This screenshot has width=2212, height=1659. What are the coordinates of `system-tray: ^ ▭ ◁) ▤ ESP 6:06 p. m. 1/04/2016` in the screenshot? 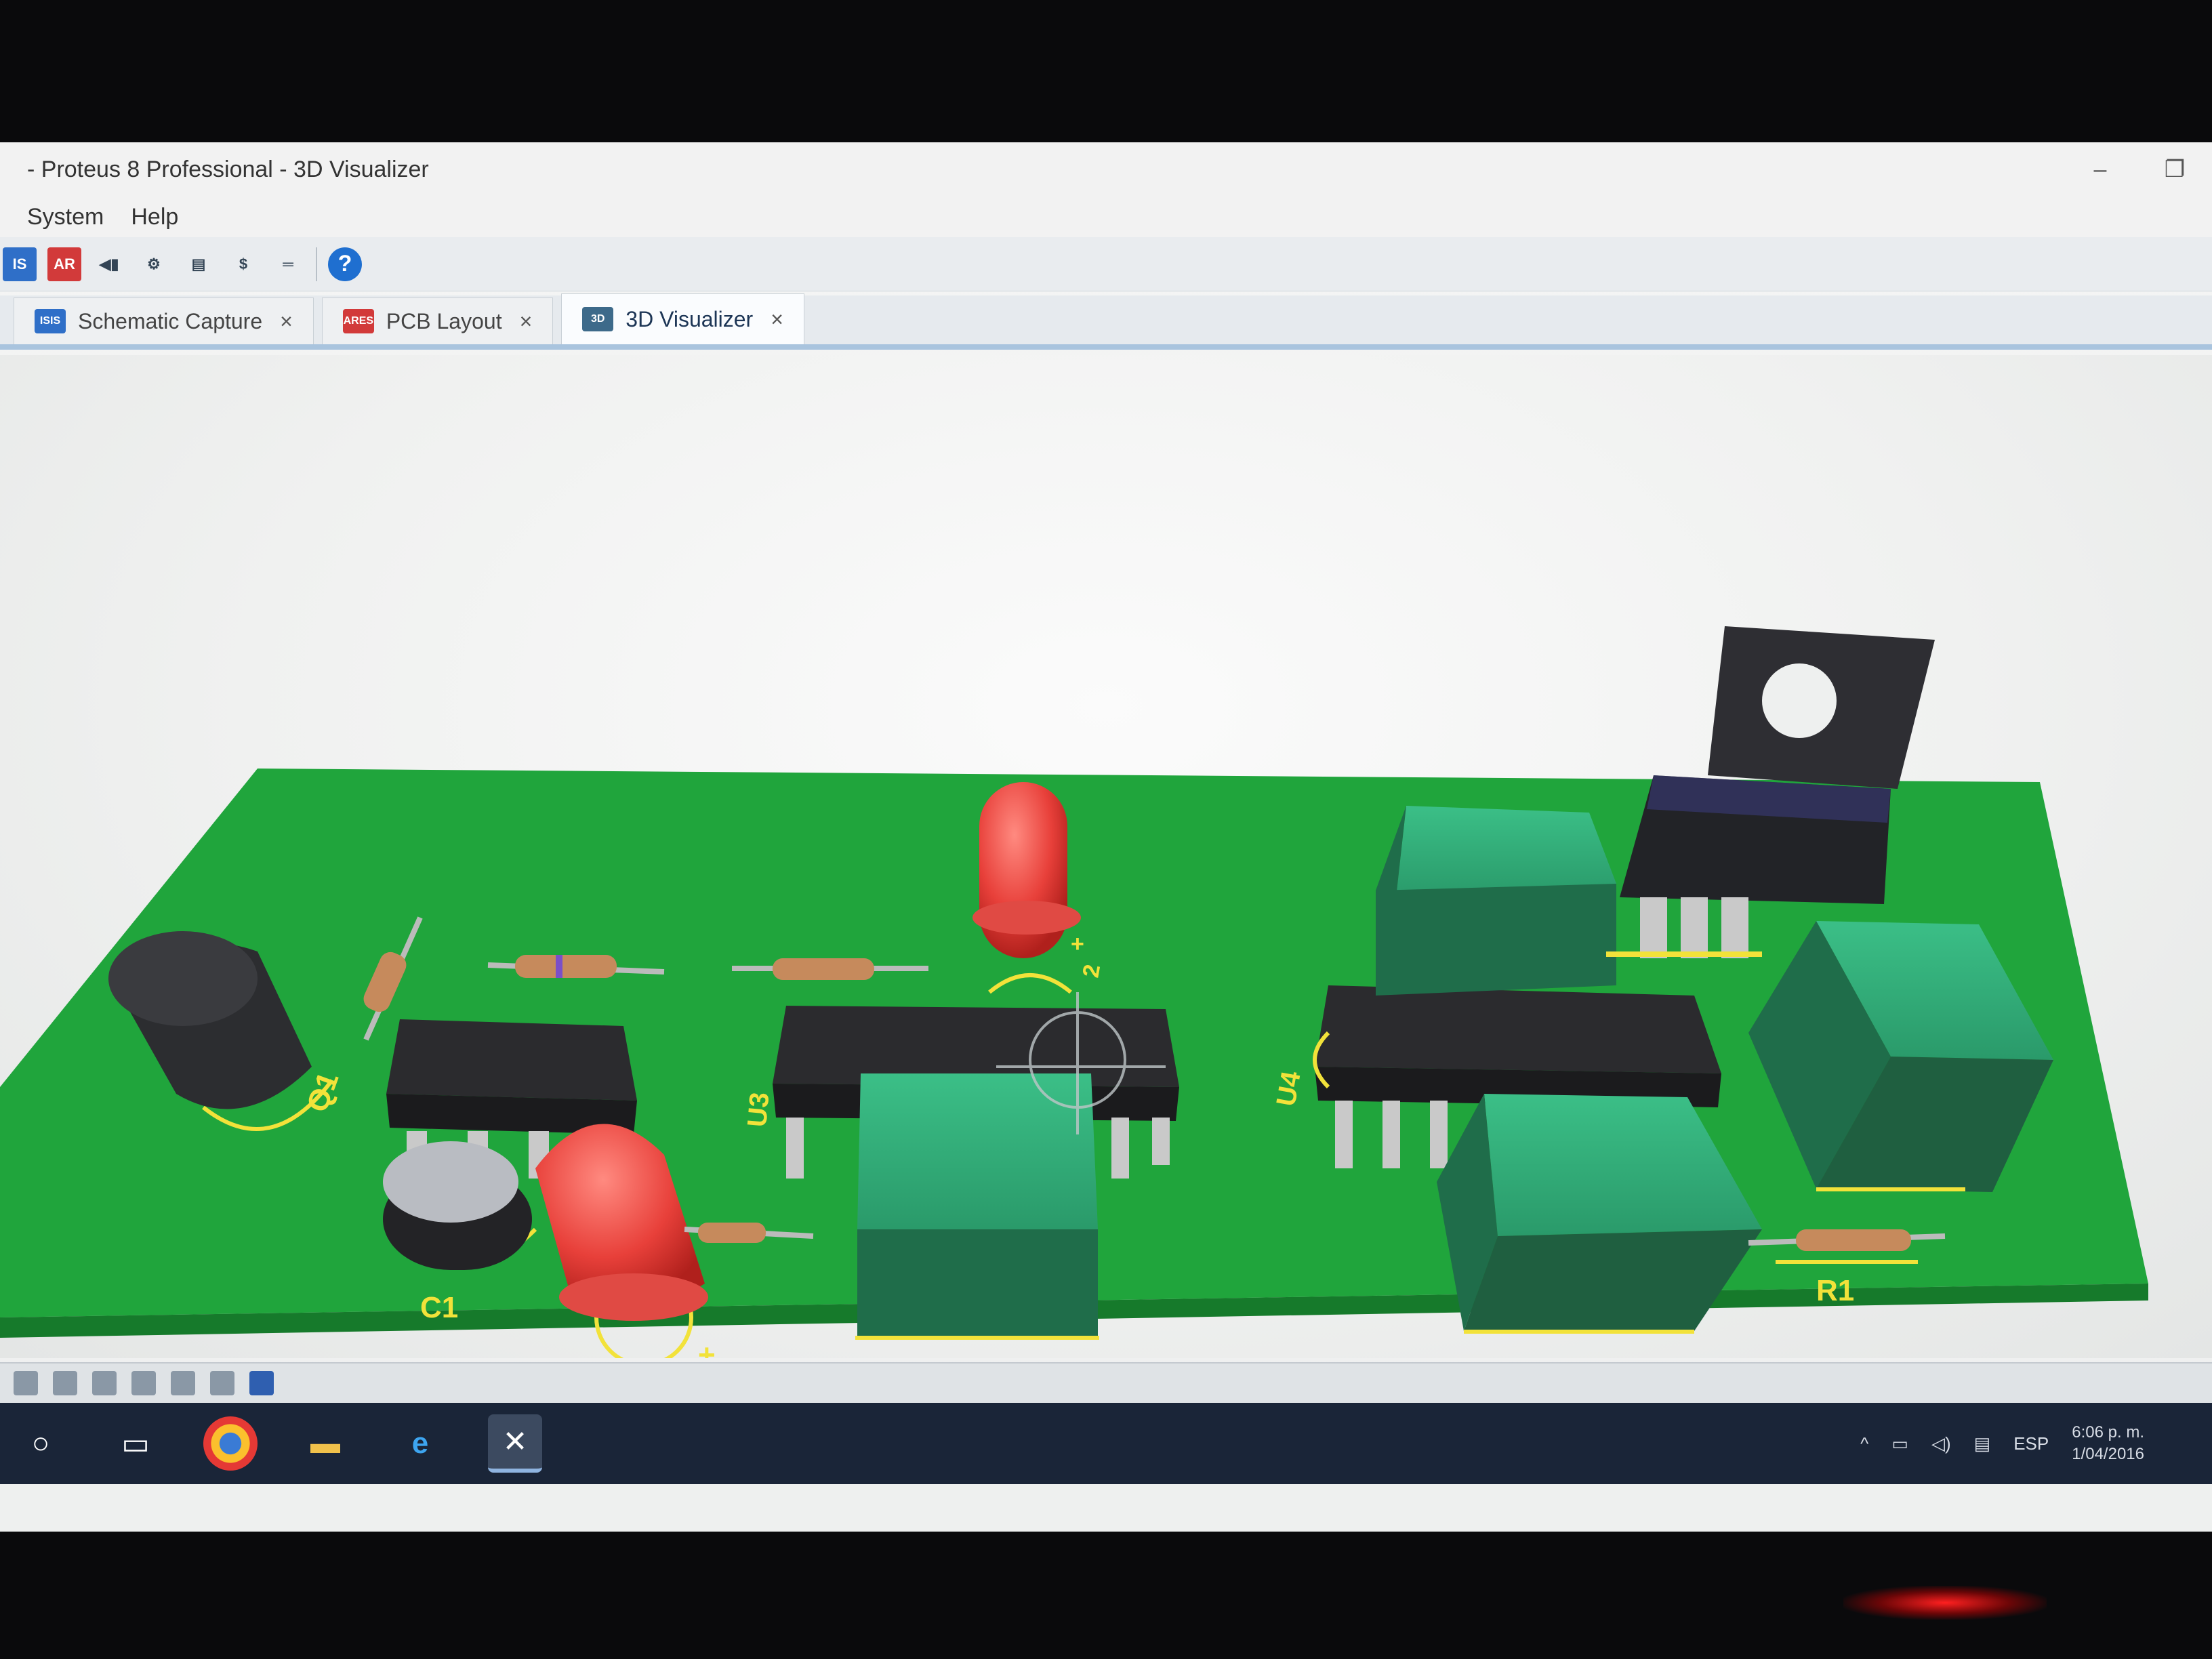 It's located at (2002, 1443).